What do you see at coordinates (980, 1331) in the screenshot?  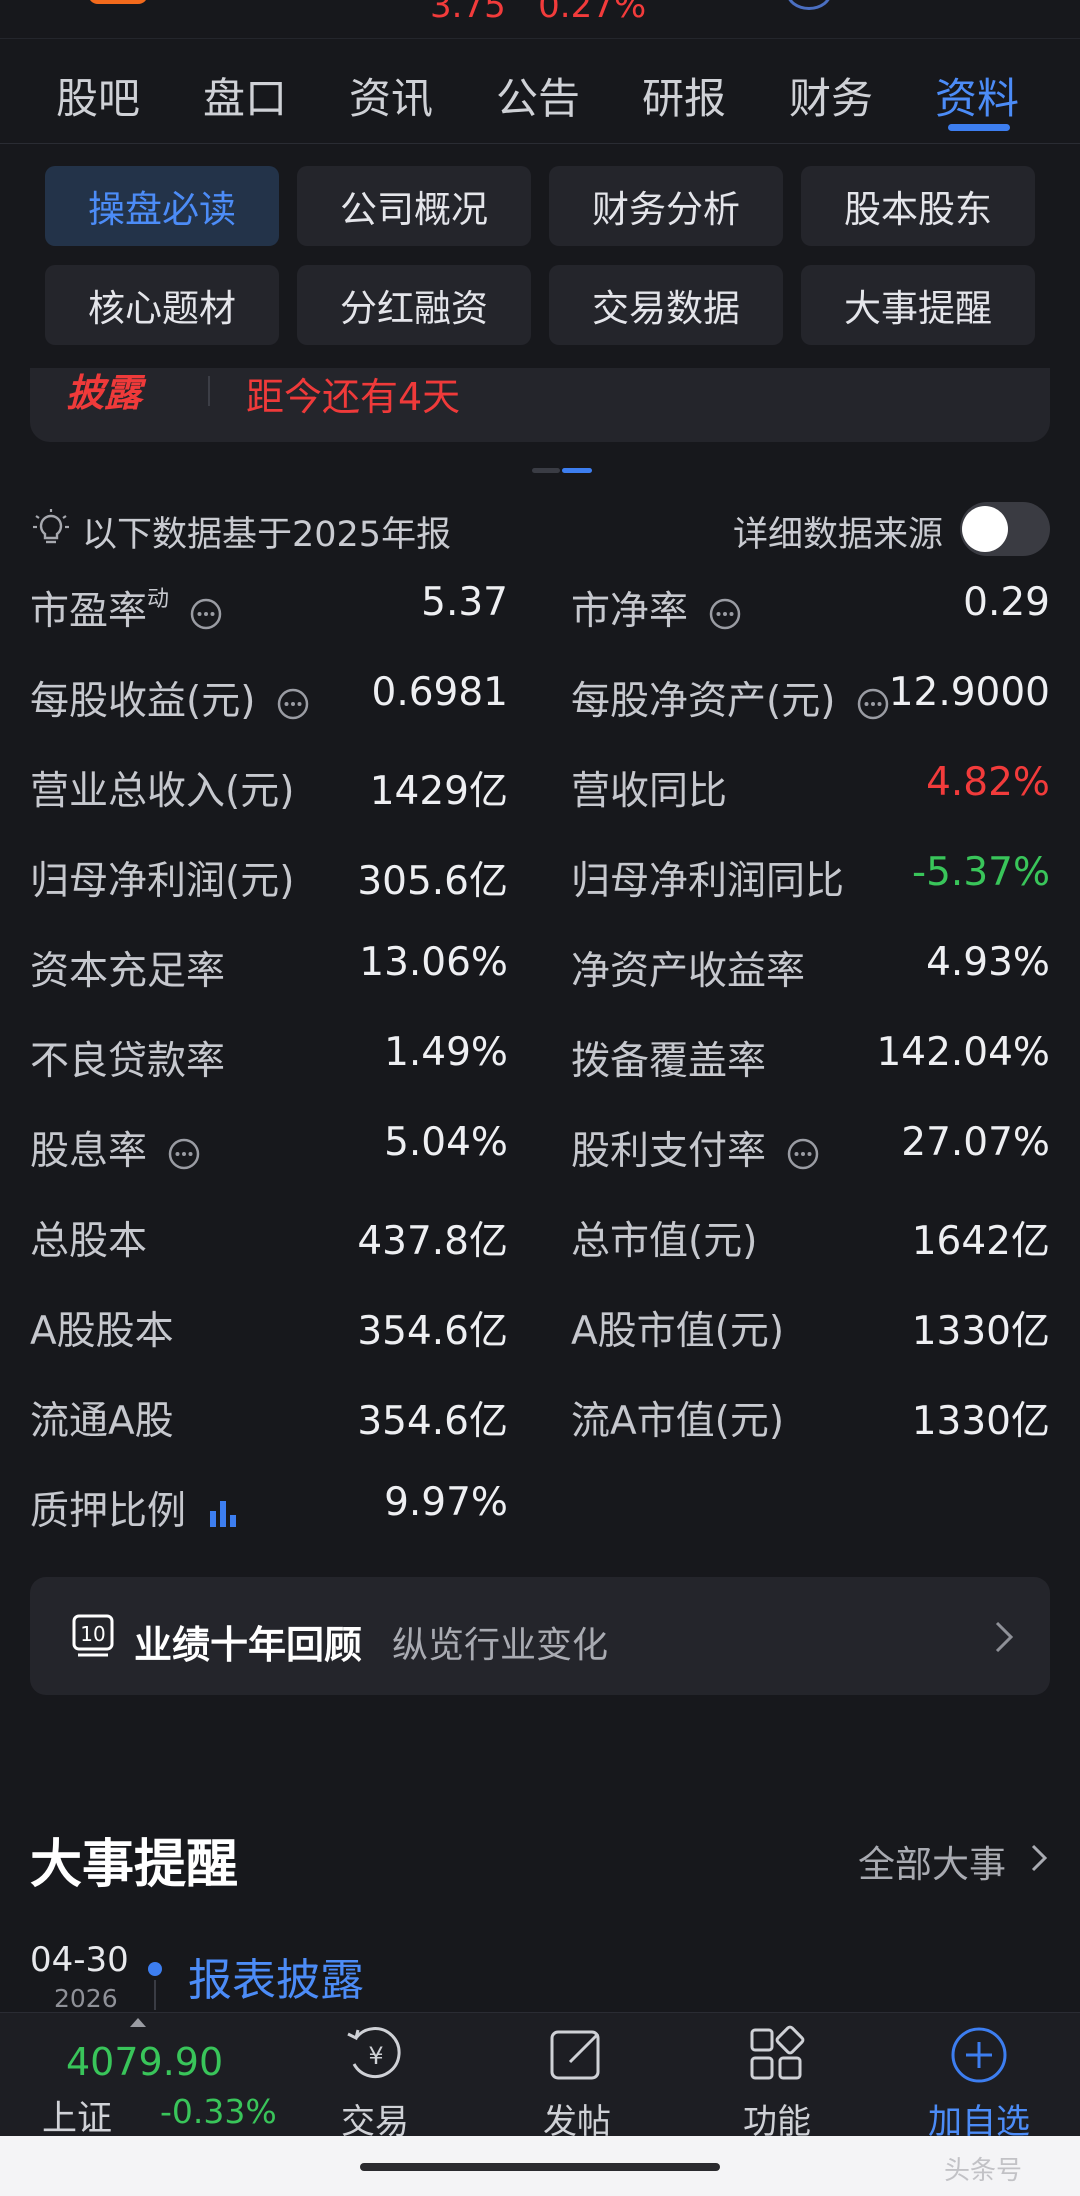 I see `metric-value-a-market-cap: 1330亿` at bounding box center [980, 1331].